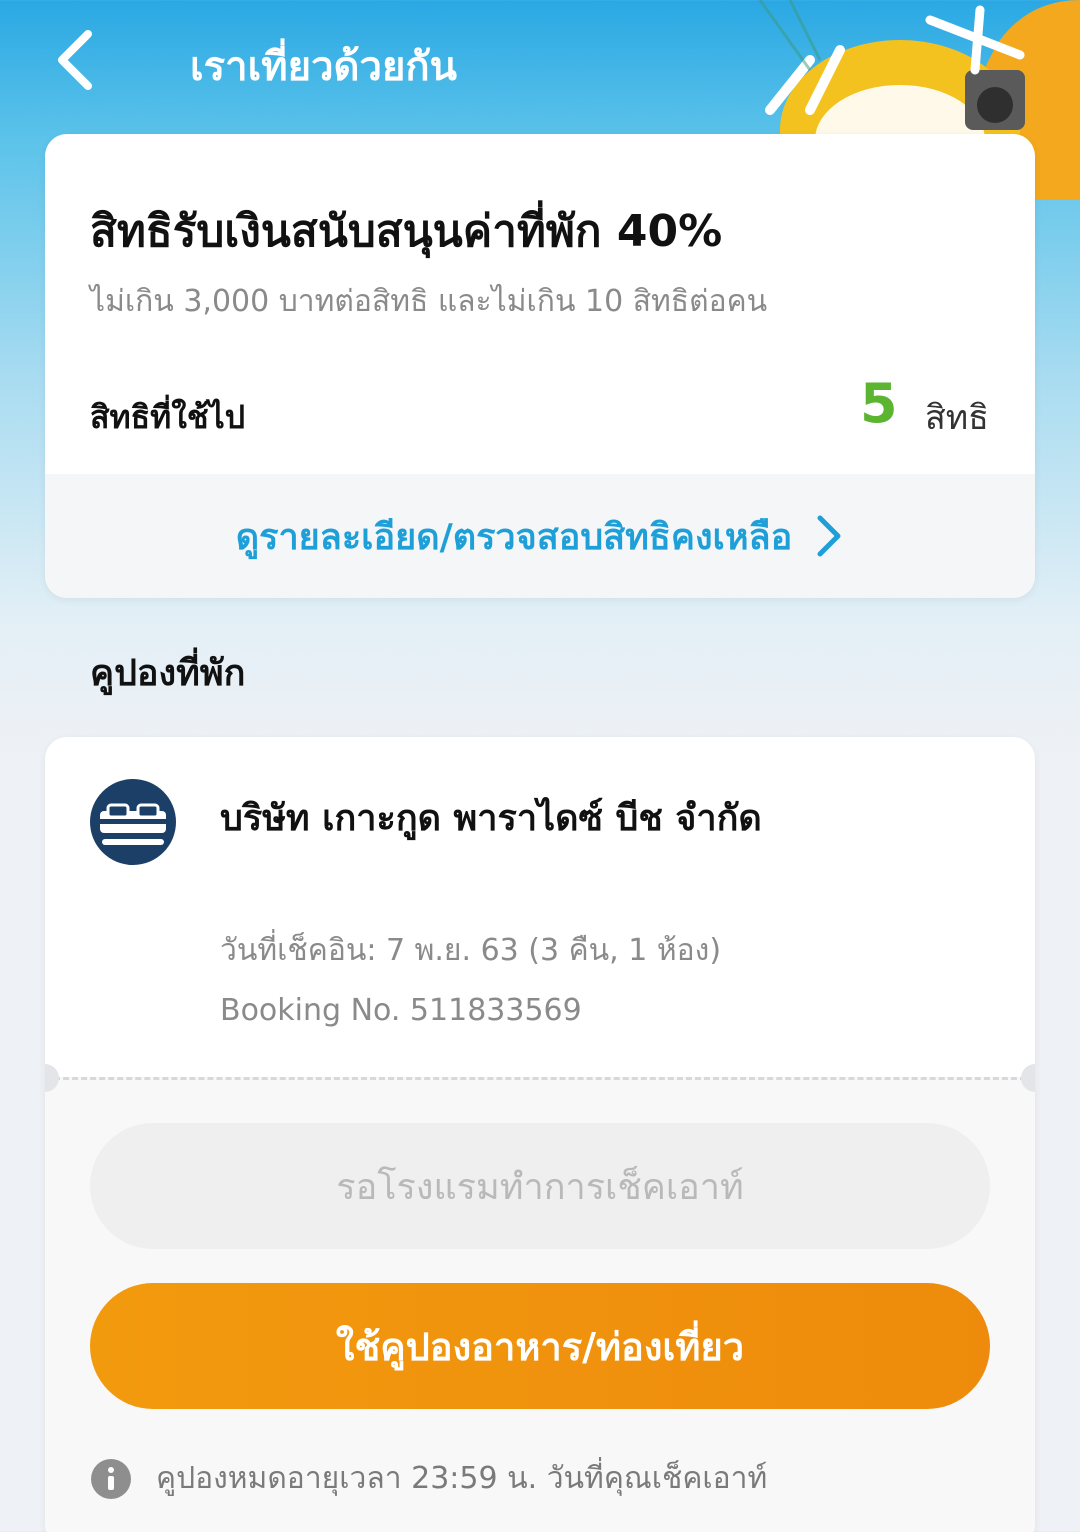 The width and height of the screenshot is (1080, 1532). What do you see at coordinates (491, 818) in the screenshot?
I see `hotel-name: บริษัท เกาะกูด พาราไดซ์ บีช จำกัด` at bounding box center [491, 818].